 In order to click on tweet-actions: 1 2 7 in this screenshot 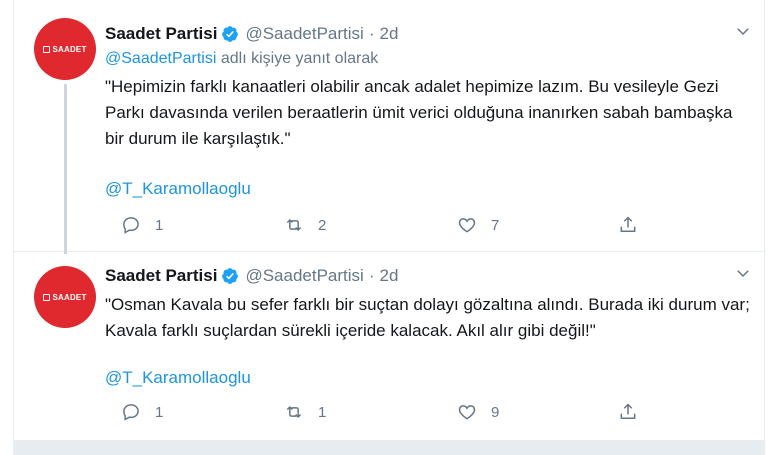, I will do `click(370, 225)`.